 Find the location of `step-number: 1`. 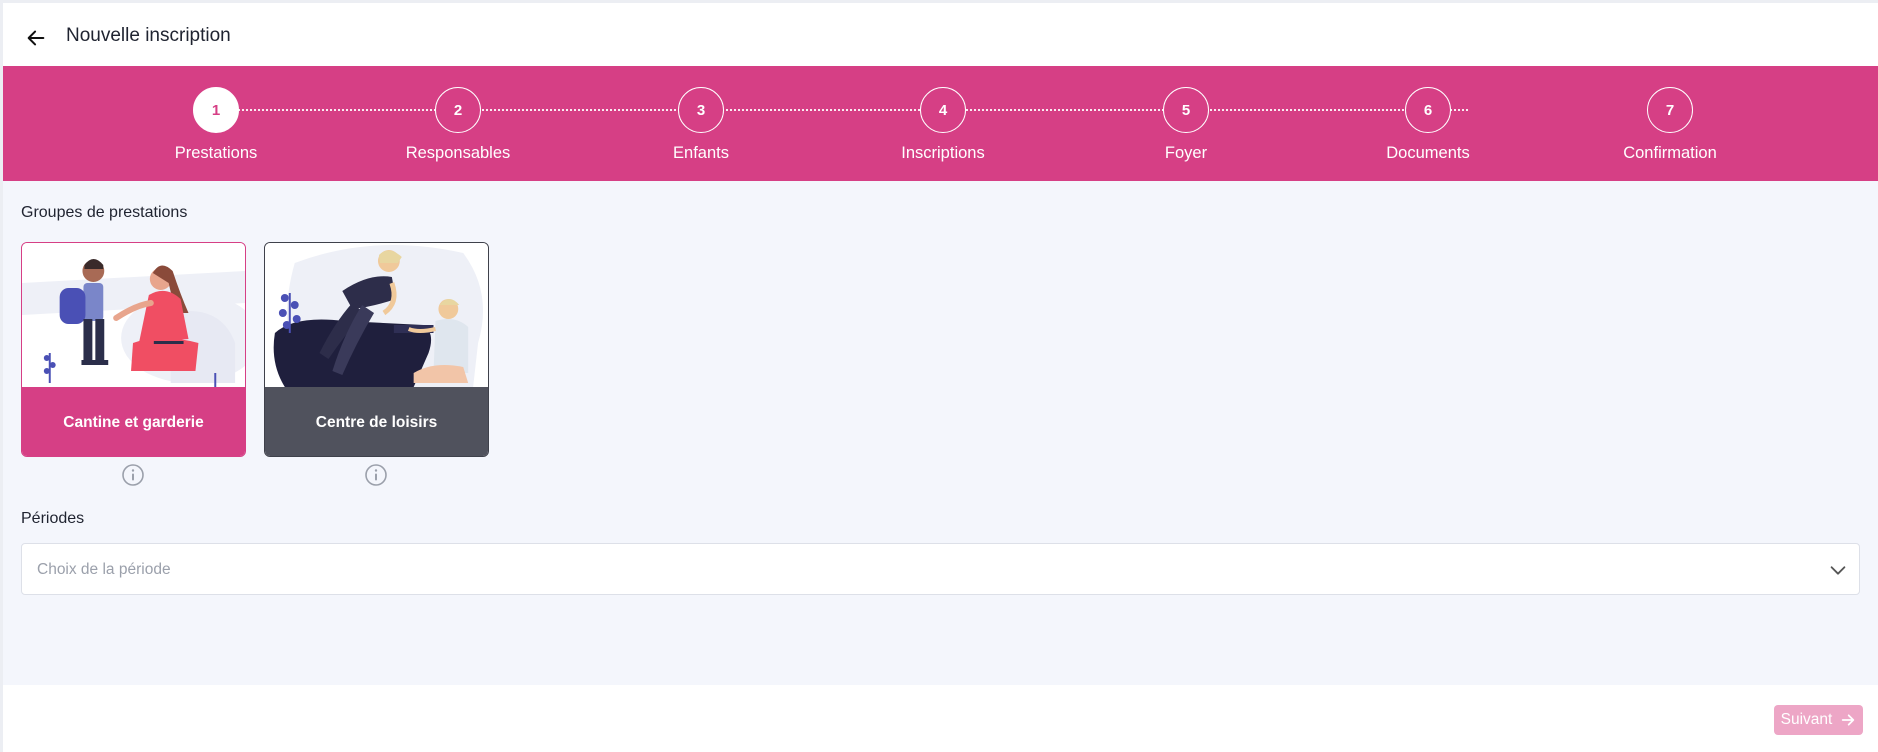

step-number: 1 is located at coordinates (216, 110).